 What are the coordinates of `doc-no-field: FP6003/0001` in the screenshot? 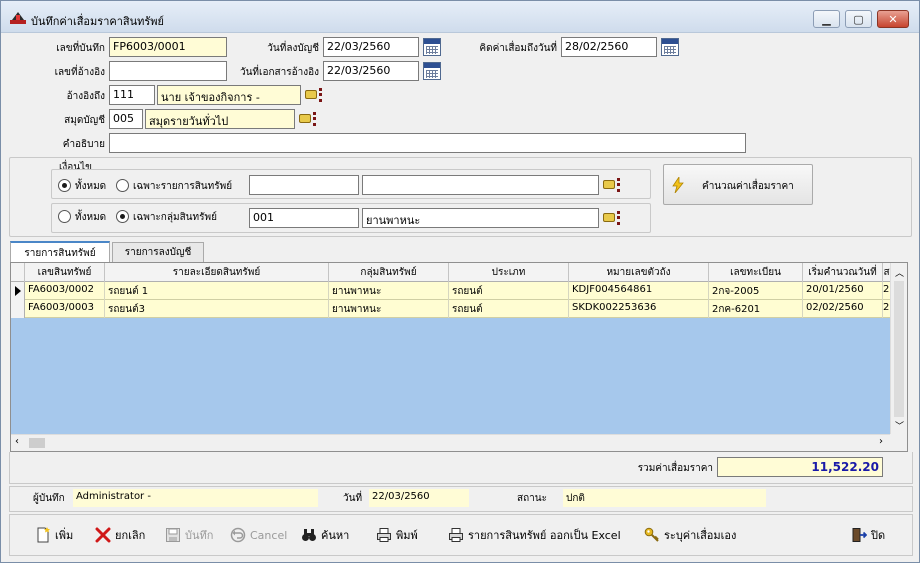 It's located at (168, 47).